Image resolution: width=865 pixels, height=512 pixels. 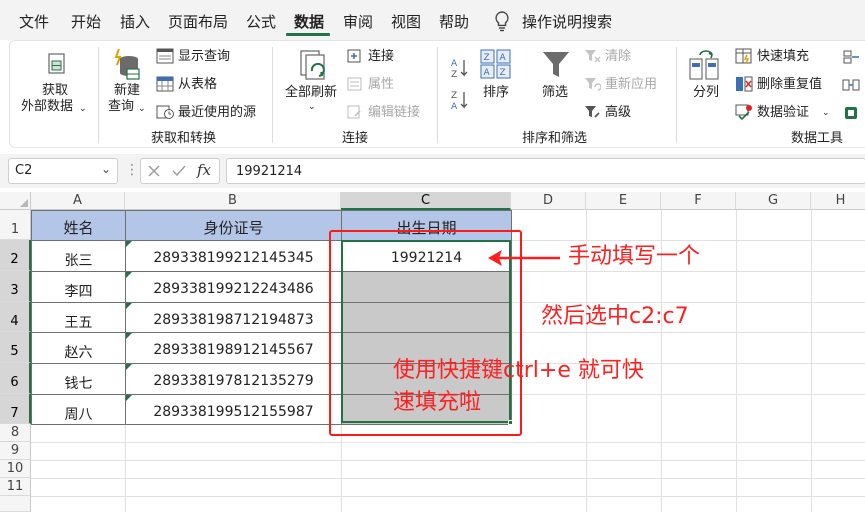 What do you see at coordinates (618, 113) in the screenshot?
I see `advanced-button: 高级` at bounding box center [618, 113].